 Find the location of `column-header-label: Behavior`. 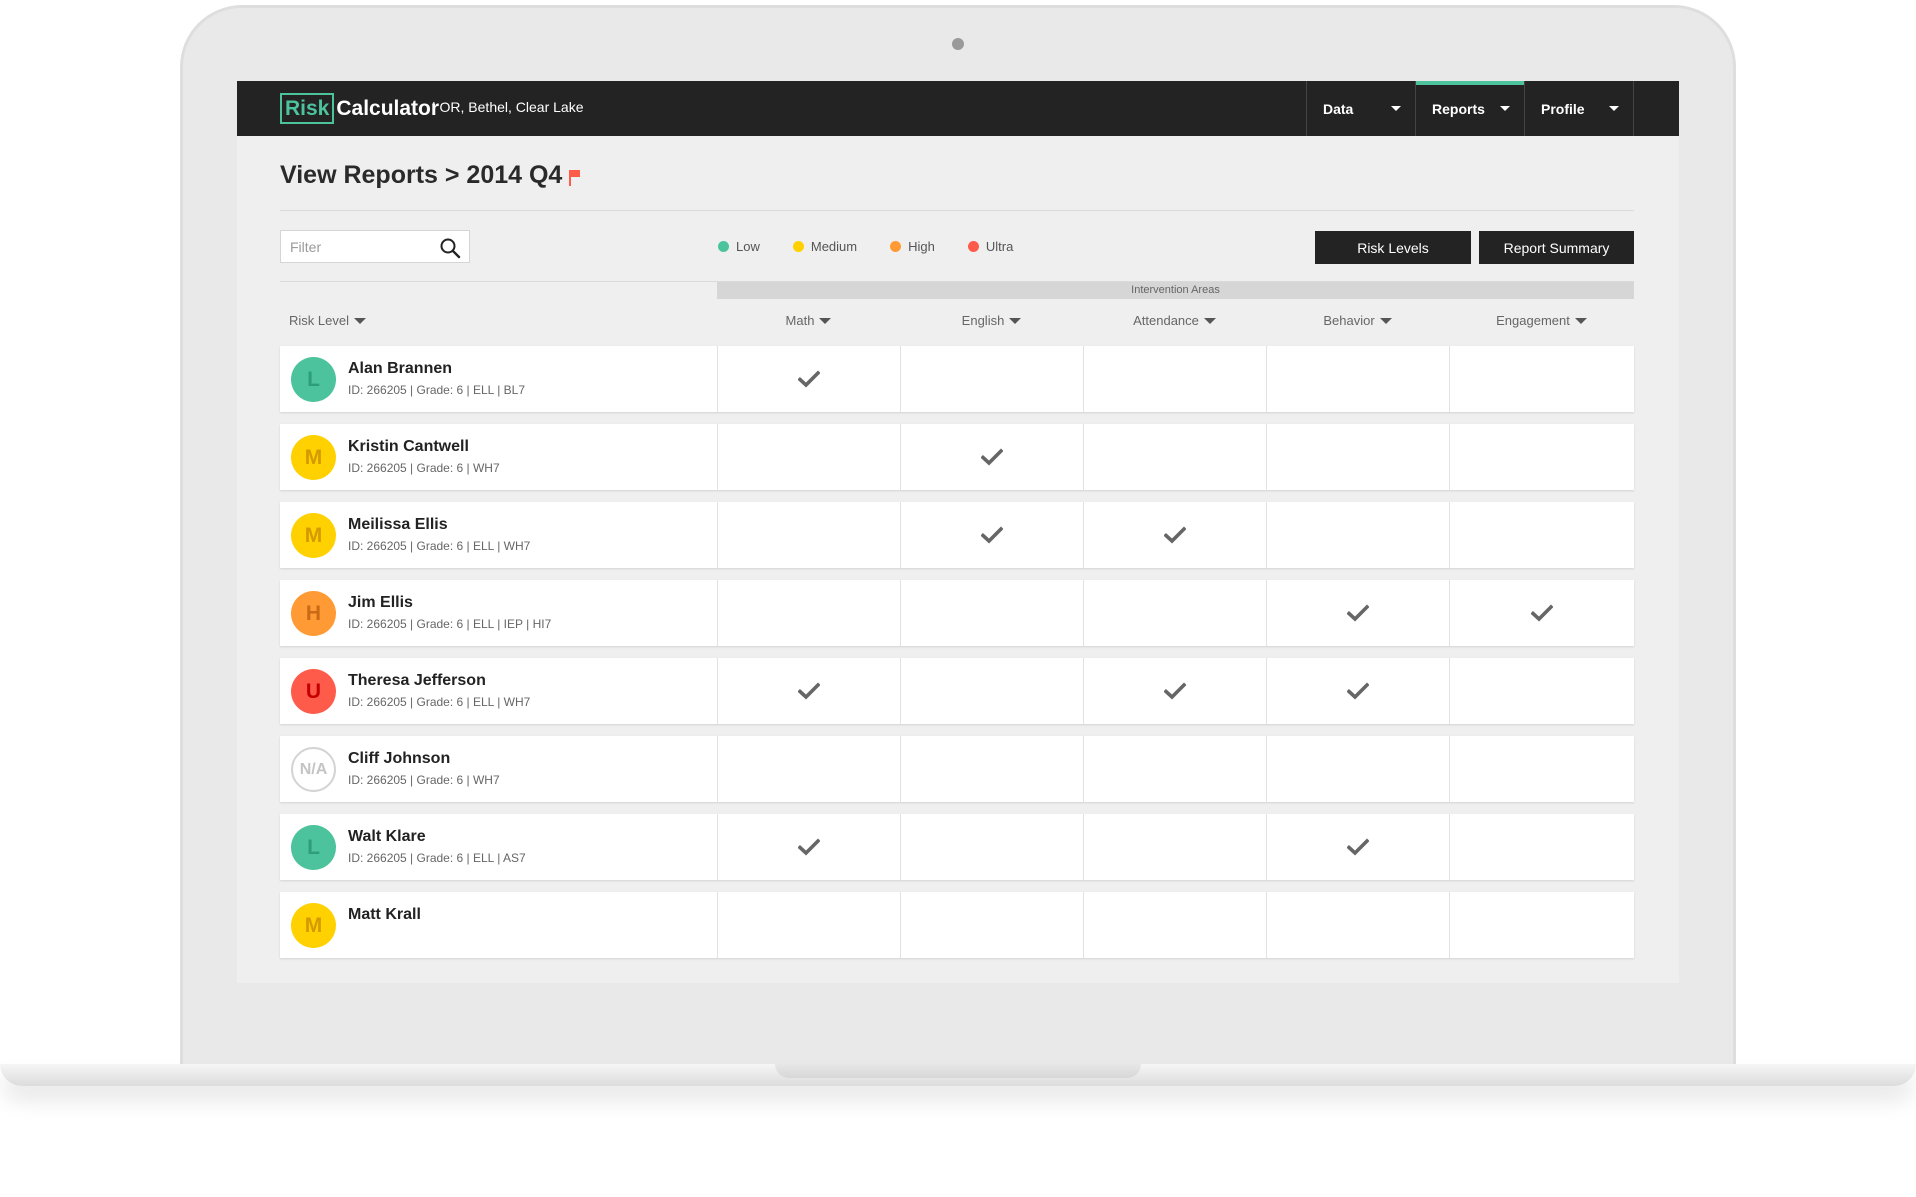

column-header-label: Behavior is located at coordinates (1349, 320).